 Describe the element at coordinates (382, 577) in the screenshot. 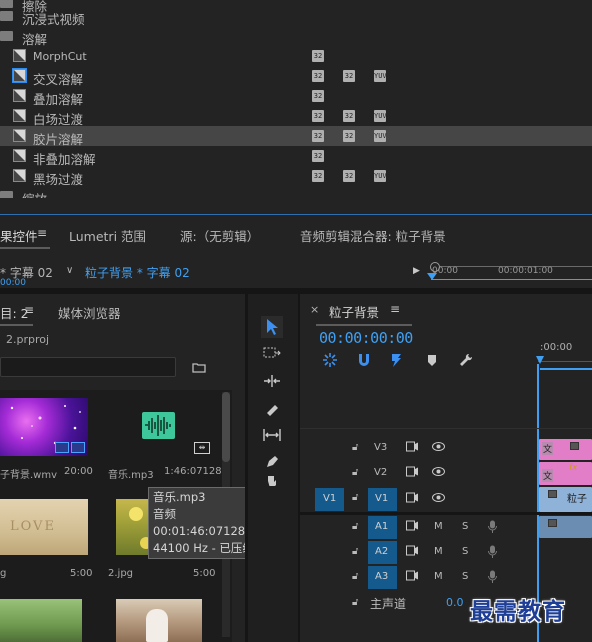

I see `track-target-a3: A3` at that location.